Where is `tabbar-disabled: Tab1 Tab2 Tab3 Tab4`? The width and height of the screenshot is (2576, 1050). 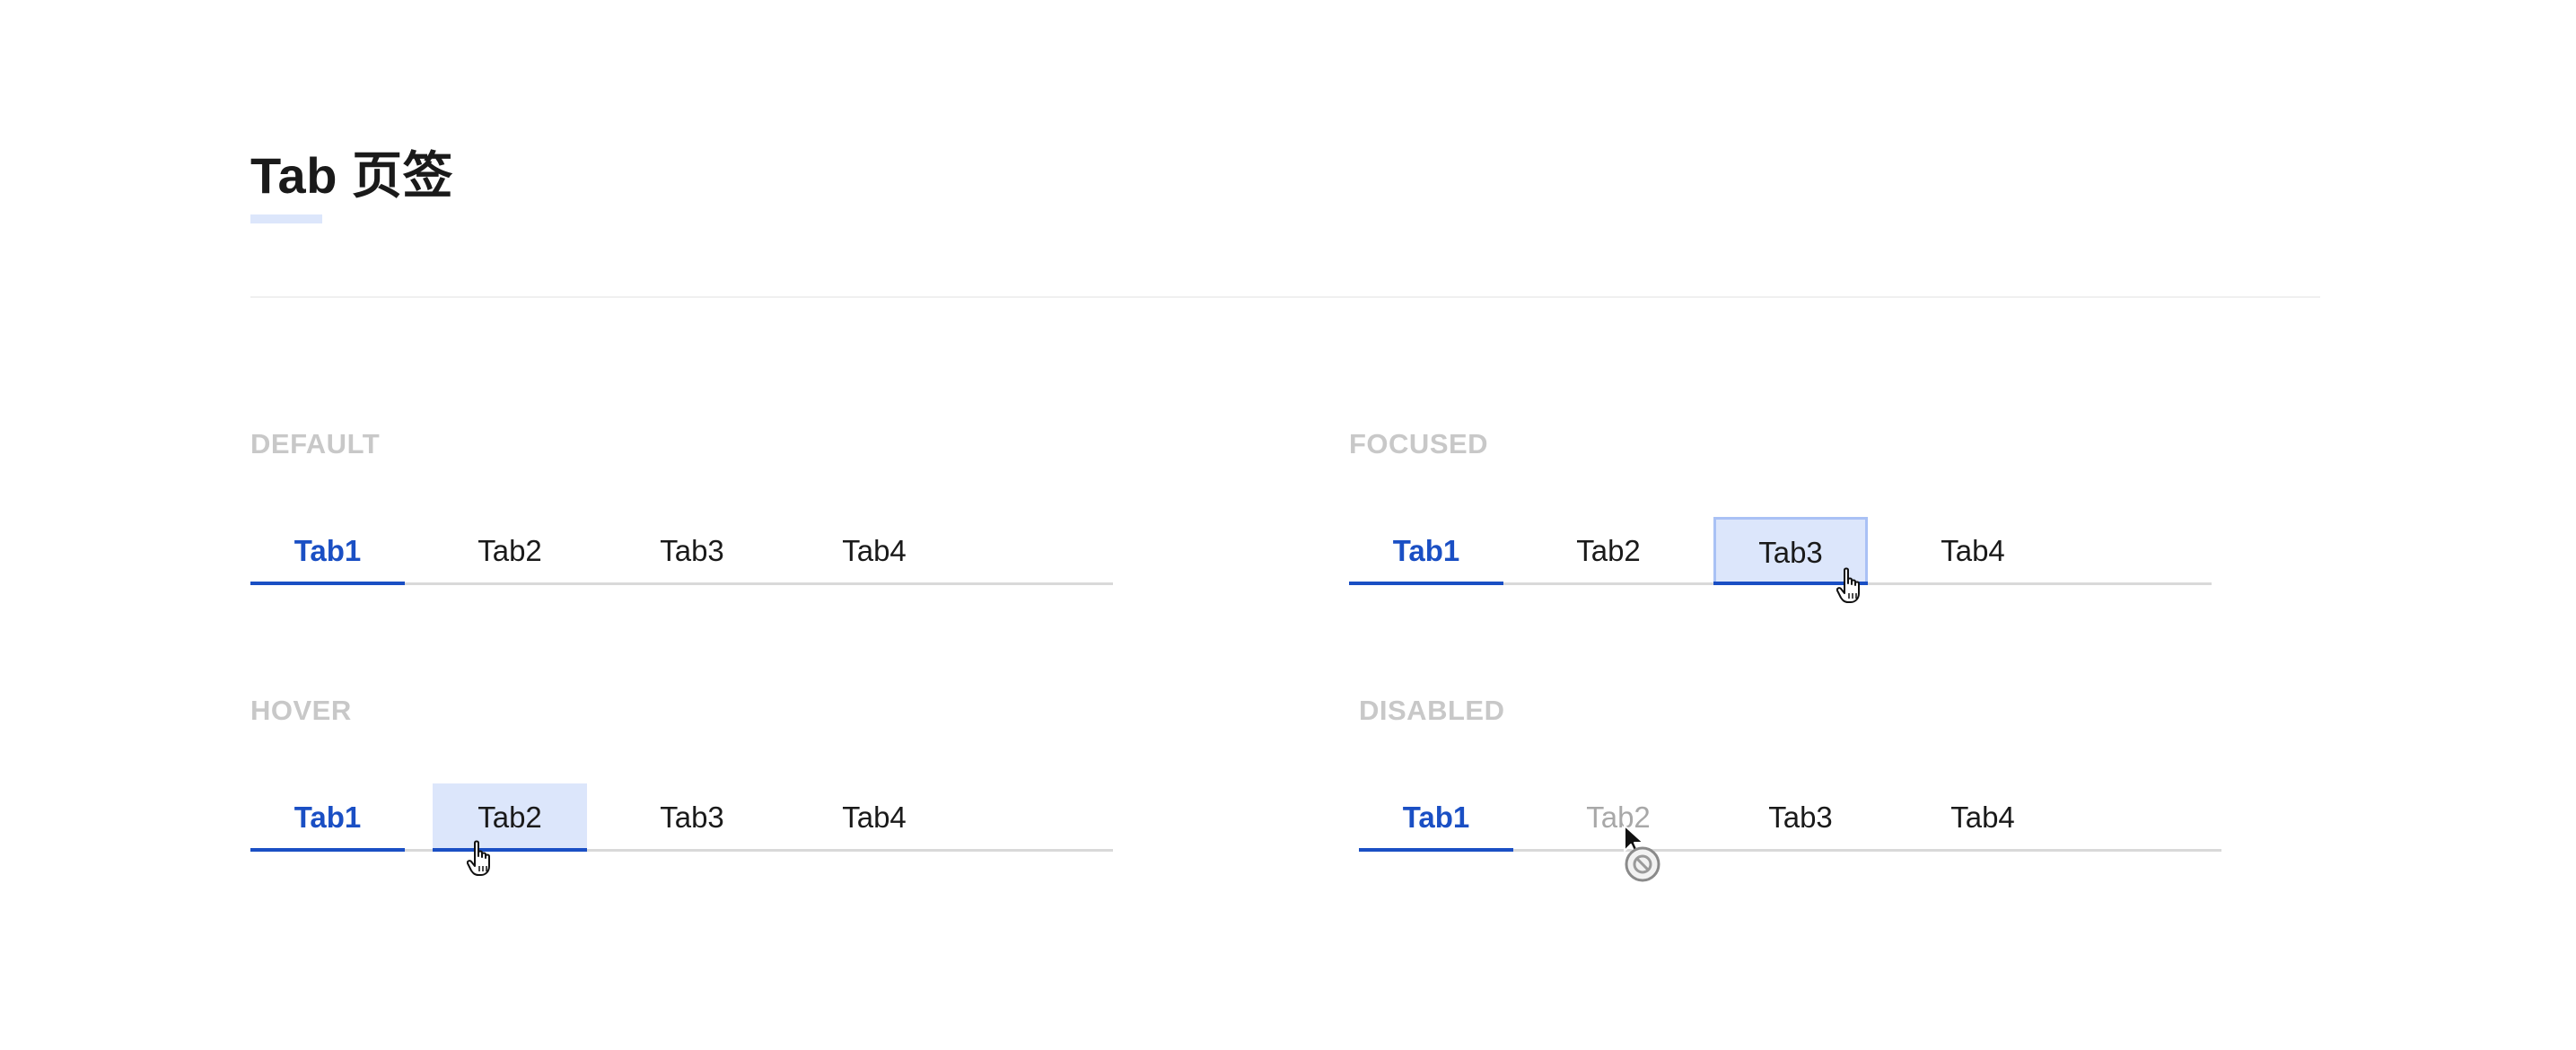
tabbar-disabled: Tab1 Tab2 Tab3 Tab4 is located at coordinates (1790, 817).